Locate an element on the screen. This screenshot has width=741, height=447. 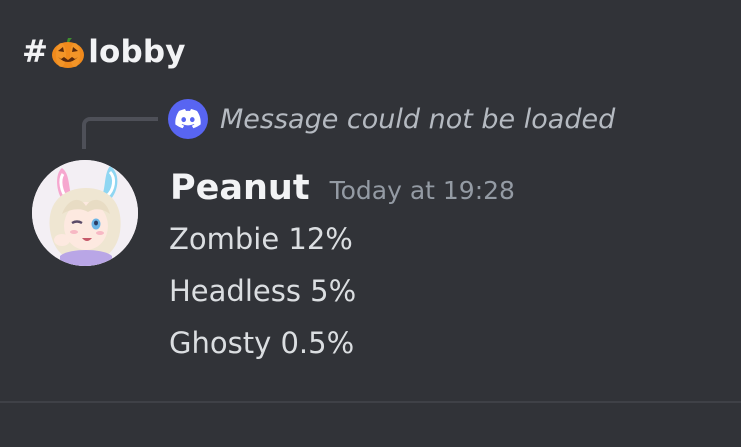
channel-hash: # is located at coordinates (35, 52).